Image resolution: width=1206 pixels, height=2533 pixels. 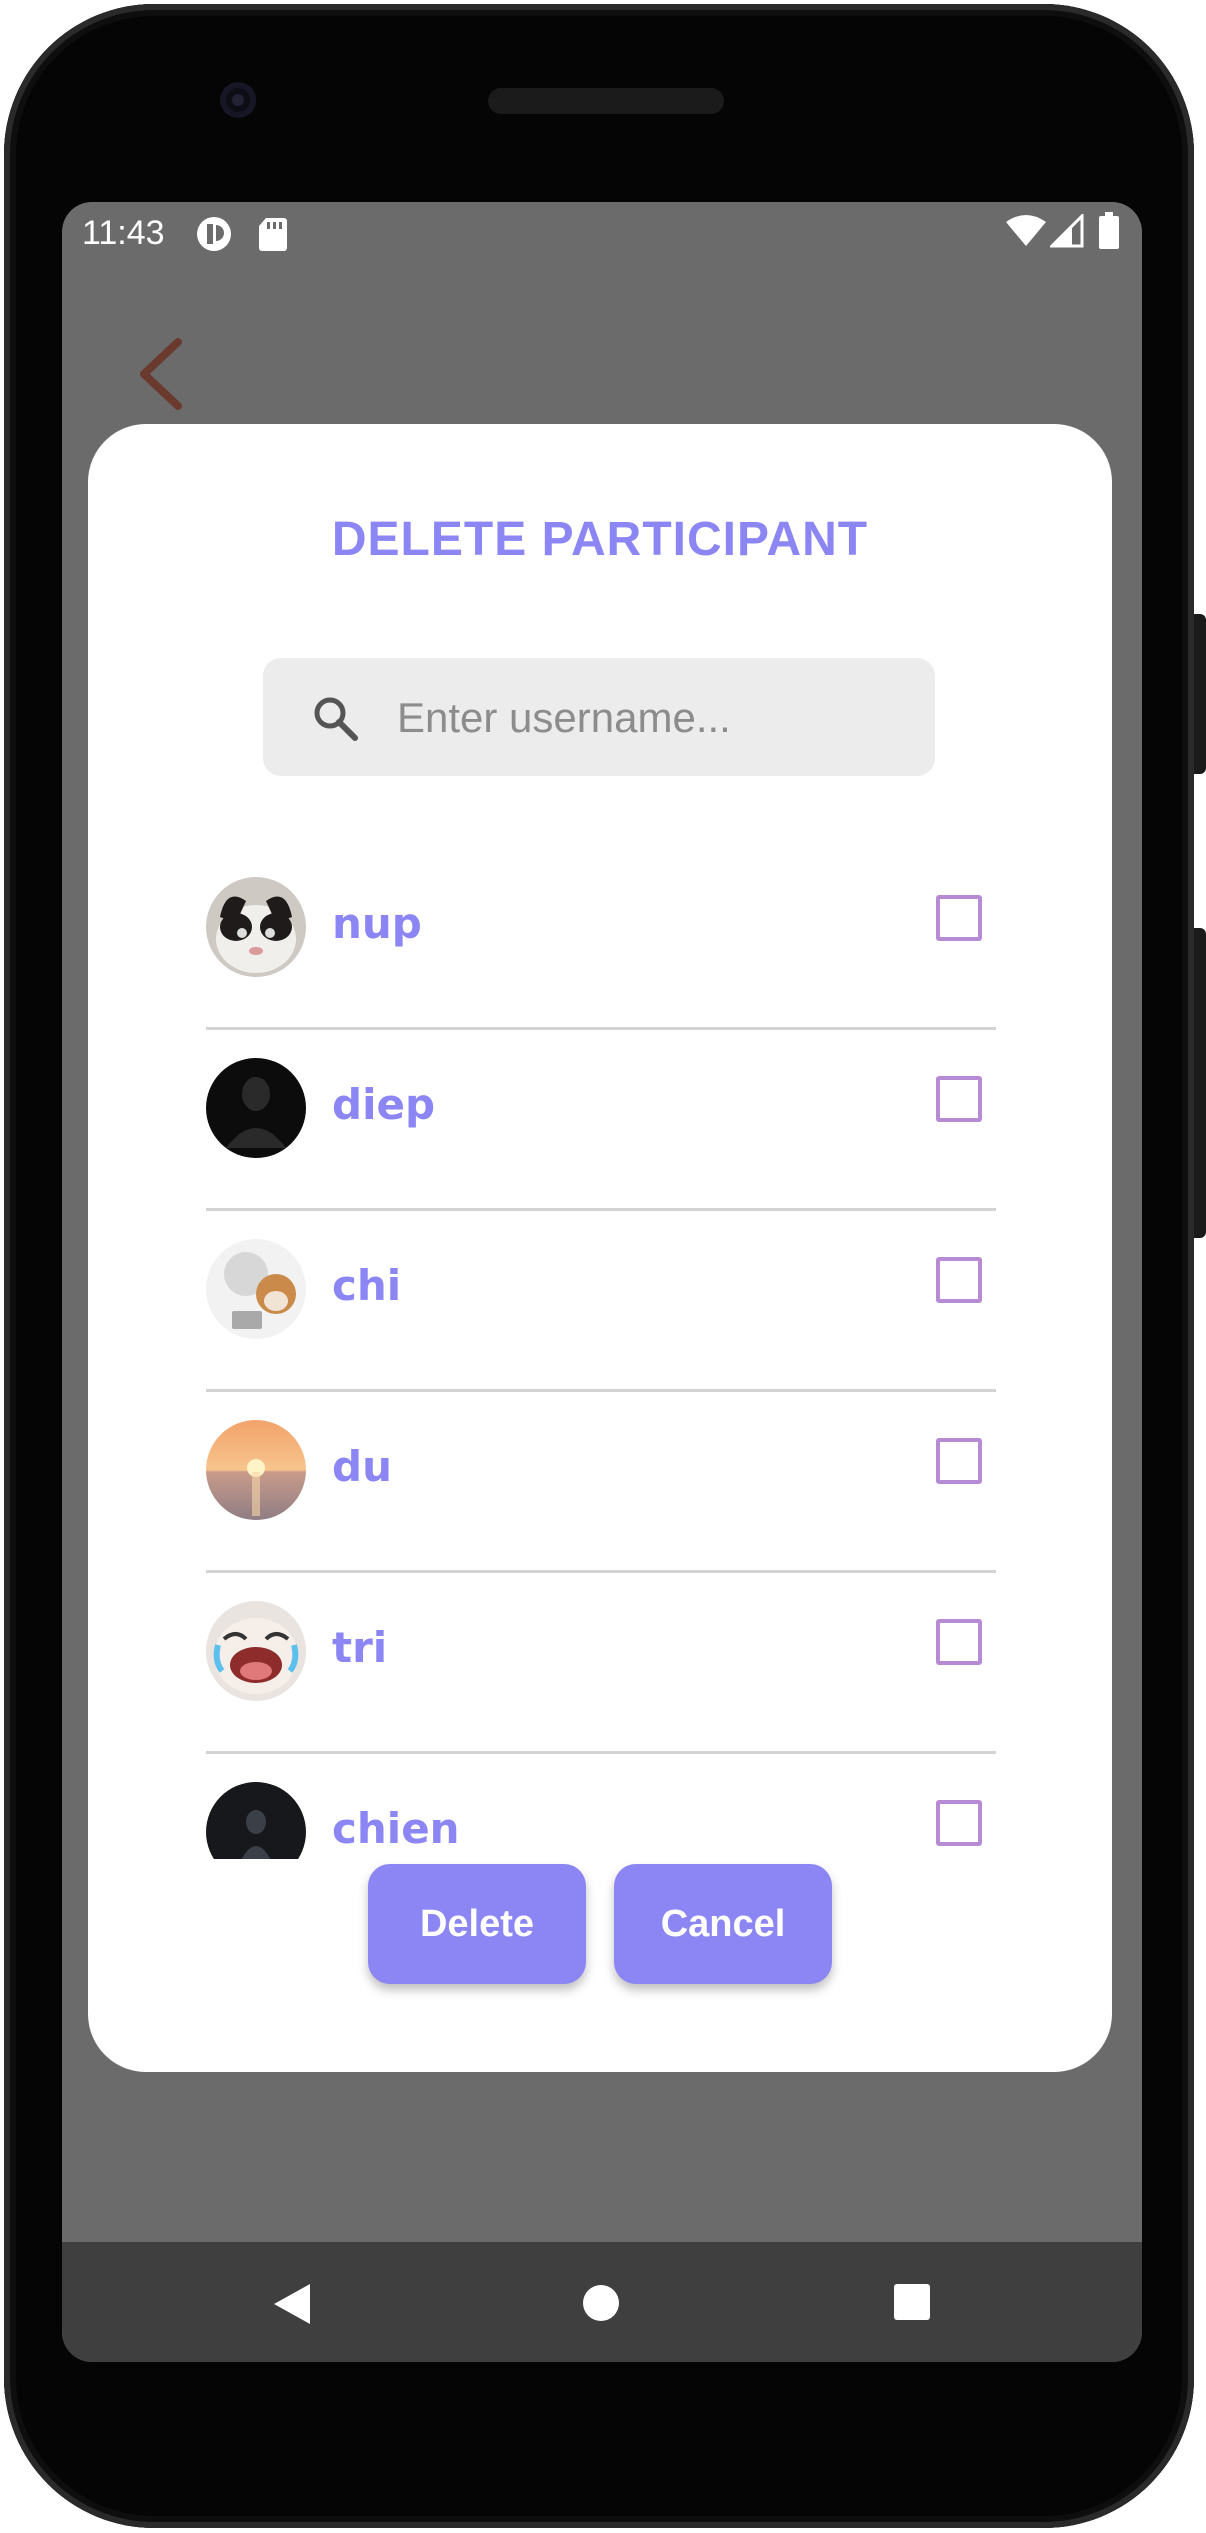 I want to click on participant-name: diep, so click(x=384, y=1104).